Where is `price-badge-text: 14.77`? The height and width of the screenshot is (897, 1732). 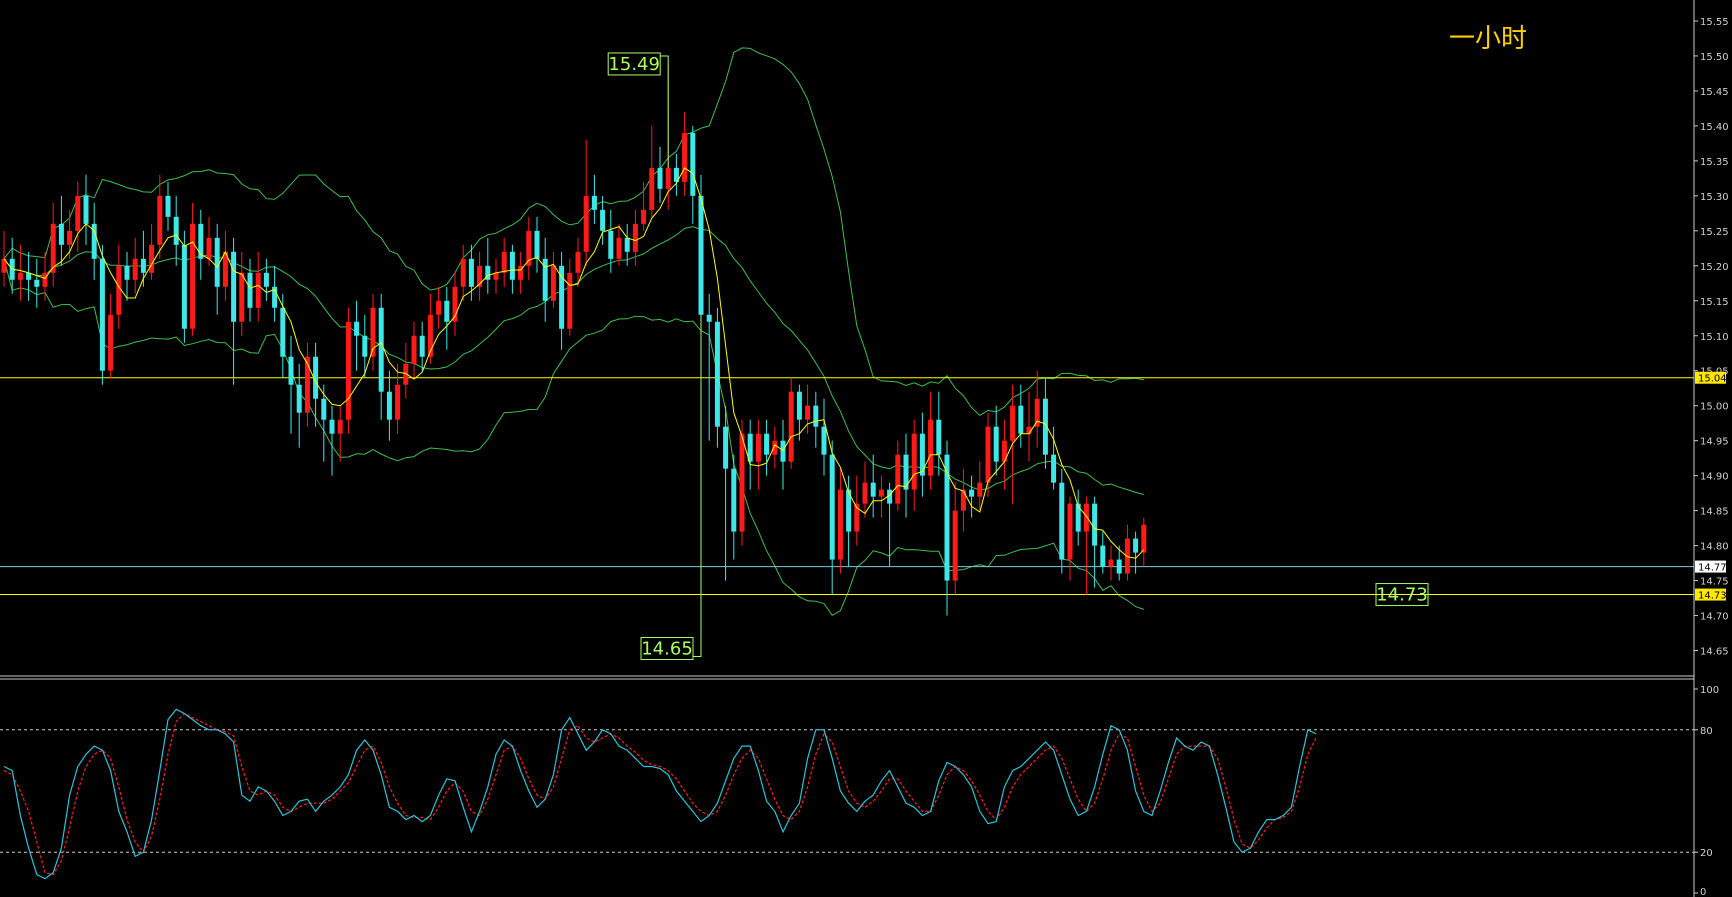
price-badge-text: 14.77 is located at coordinates (1712, 568).